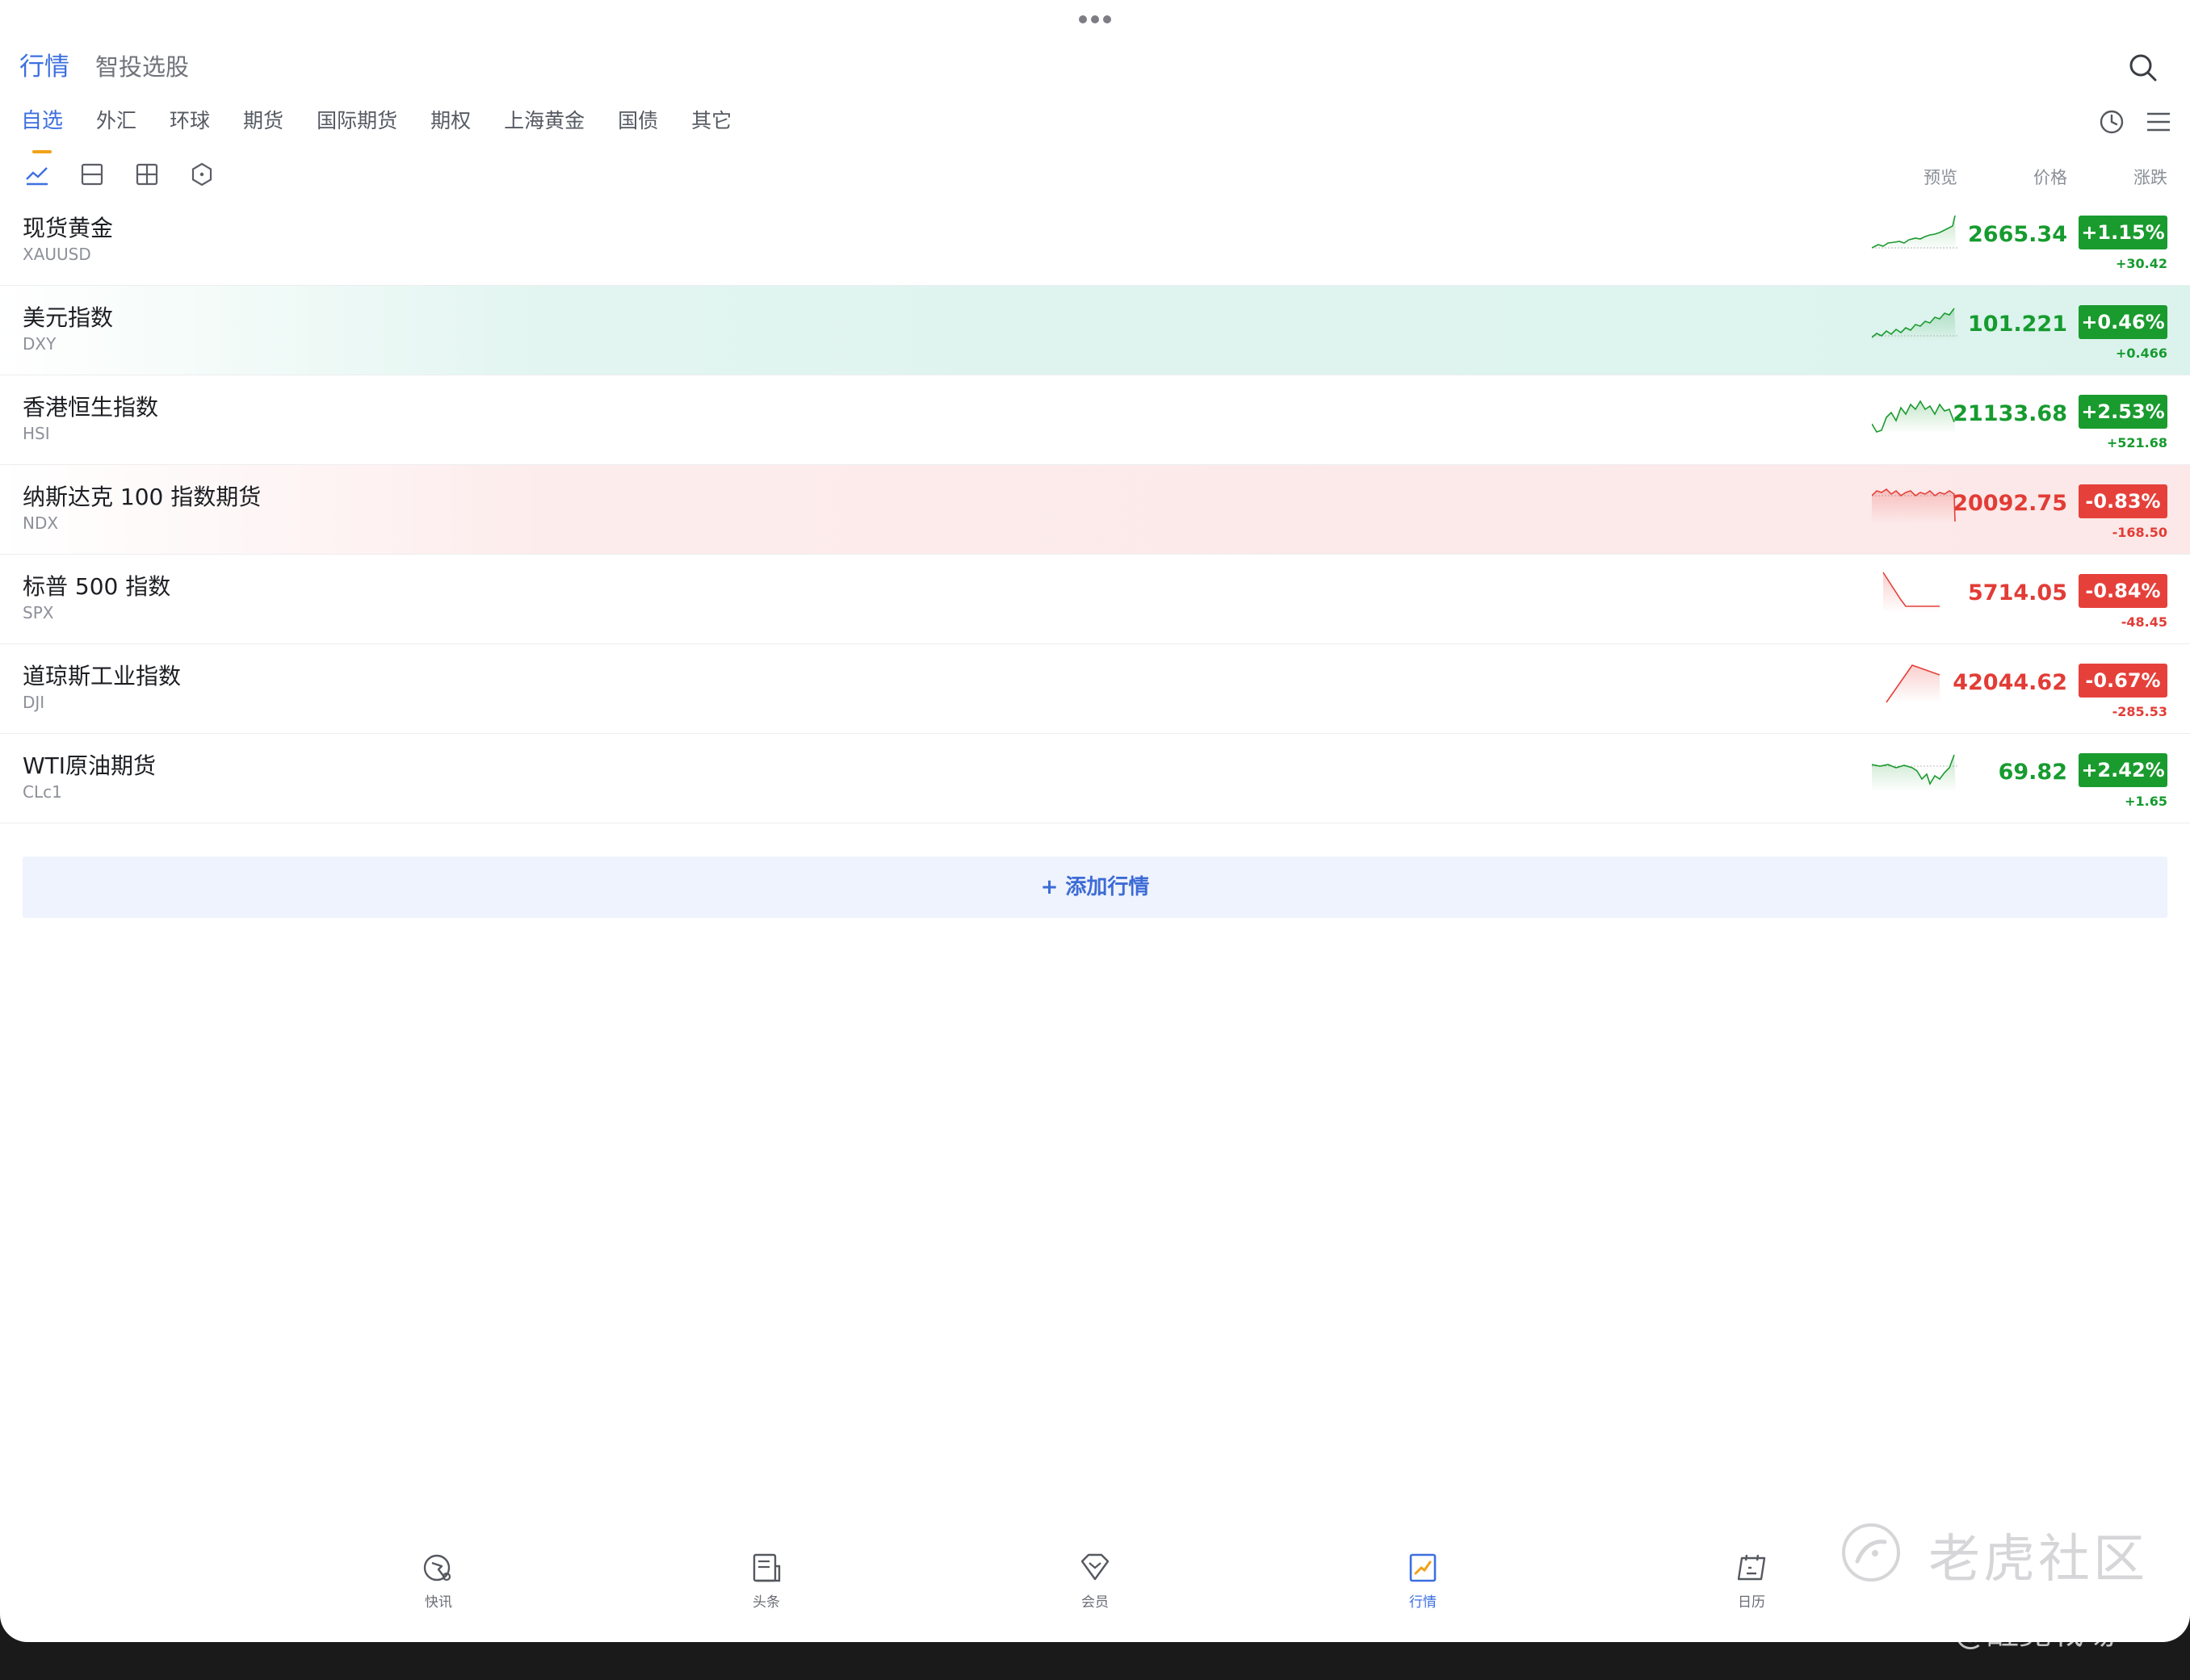 This screenshot has width=2190, height=1680. I want to click on main-tabs: 行情 智投选股, so click(117, 65).